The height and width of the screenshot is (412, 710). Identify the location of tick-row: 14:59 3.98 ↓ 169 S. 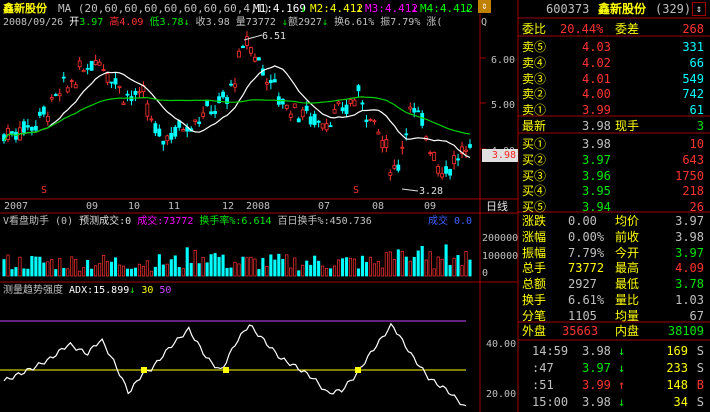
(615, 351).